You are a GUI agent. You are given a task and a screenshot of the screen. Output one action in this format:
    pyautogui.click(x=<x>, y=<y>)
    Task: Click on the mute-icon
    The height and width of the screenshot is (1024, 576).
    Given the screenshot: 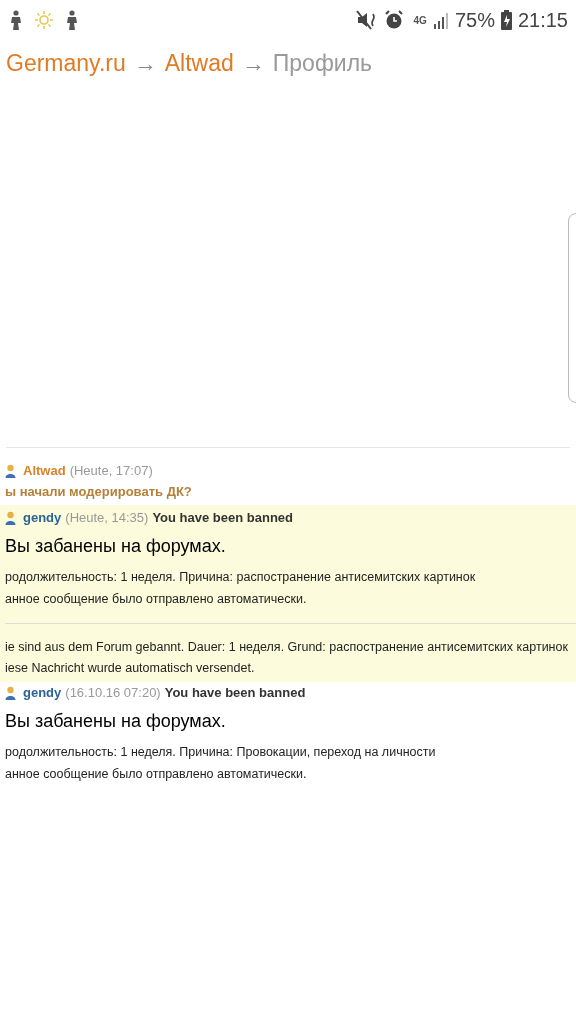 What is the action you would take?
    pyautogui.click(x=366, y=20)
    